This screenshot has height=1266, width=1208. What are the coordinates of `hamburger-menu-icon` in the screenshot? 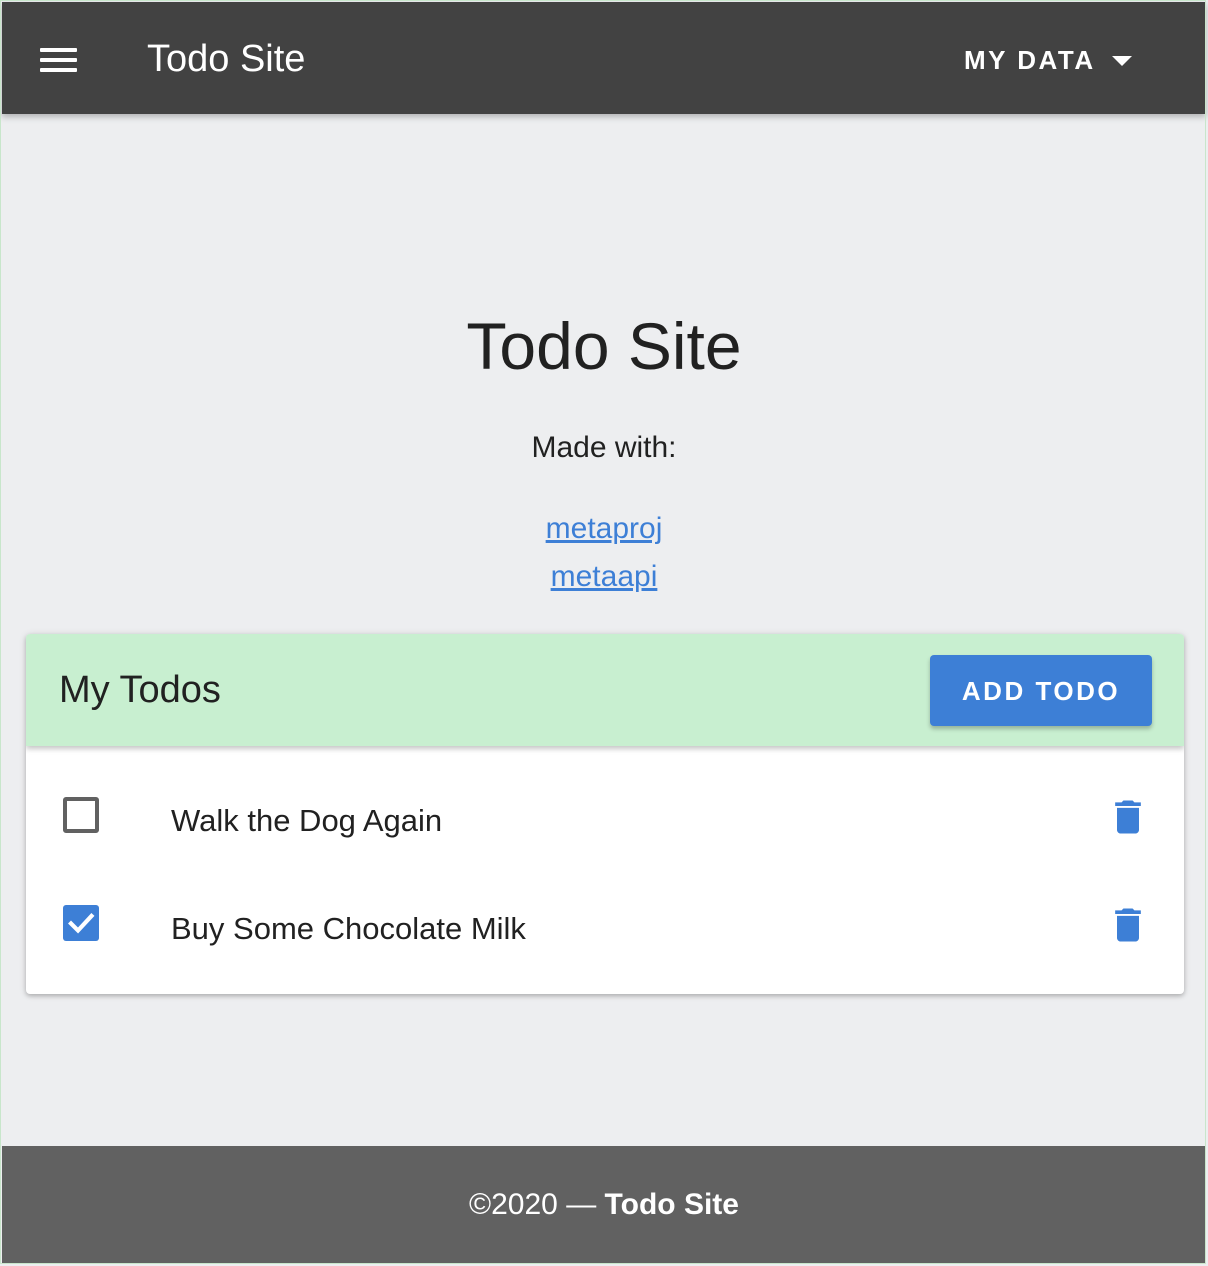 It's located at (59, 60).